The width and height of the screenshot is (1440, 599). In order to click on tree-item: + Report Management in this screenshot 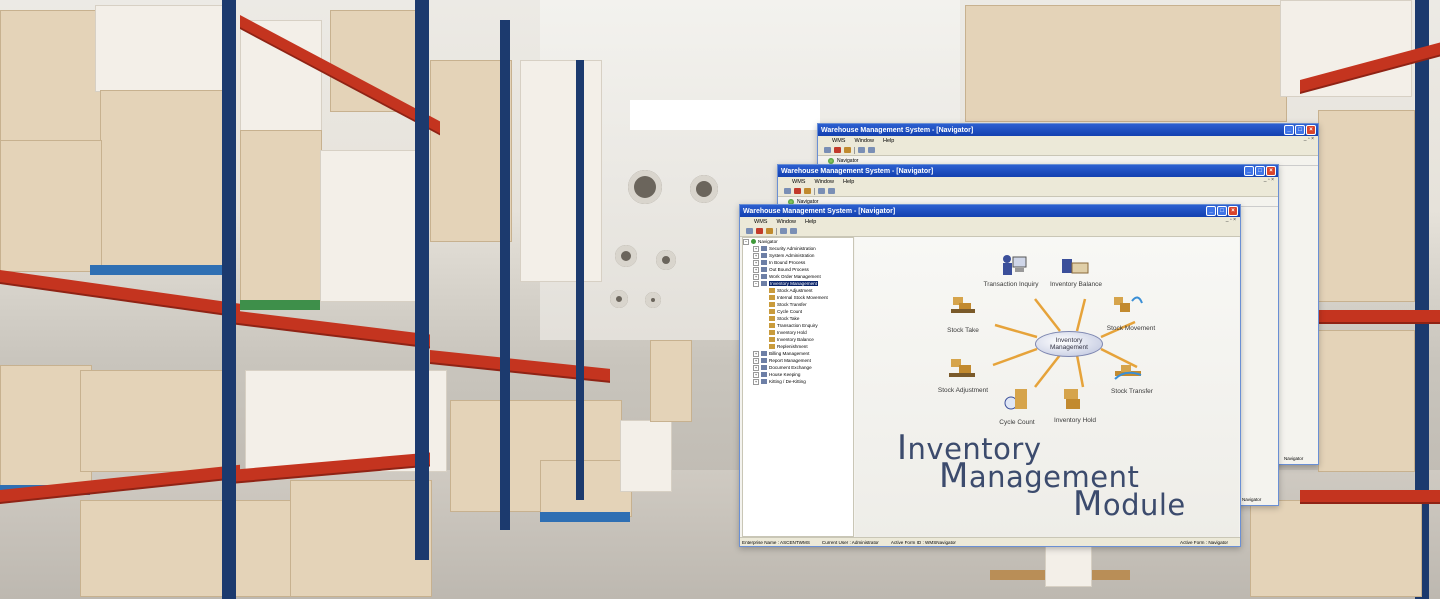, I will do `click(798, 360)`.